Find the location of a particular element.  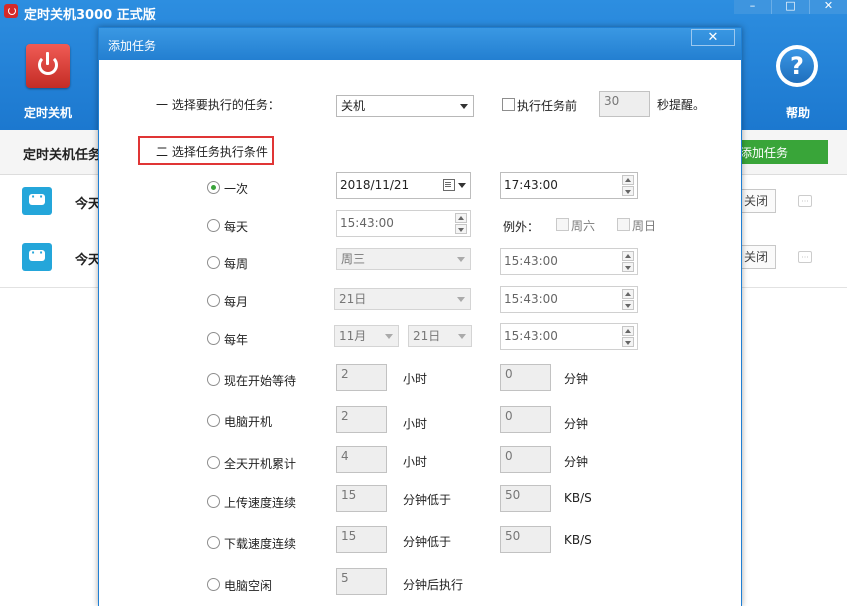

download-speed-field: 50 is located at coordinates (525, 539).